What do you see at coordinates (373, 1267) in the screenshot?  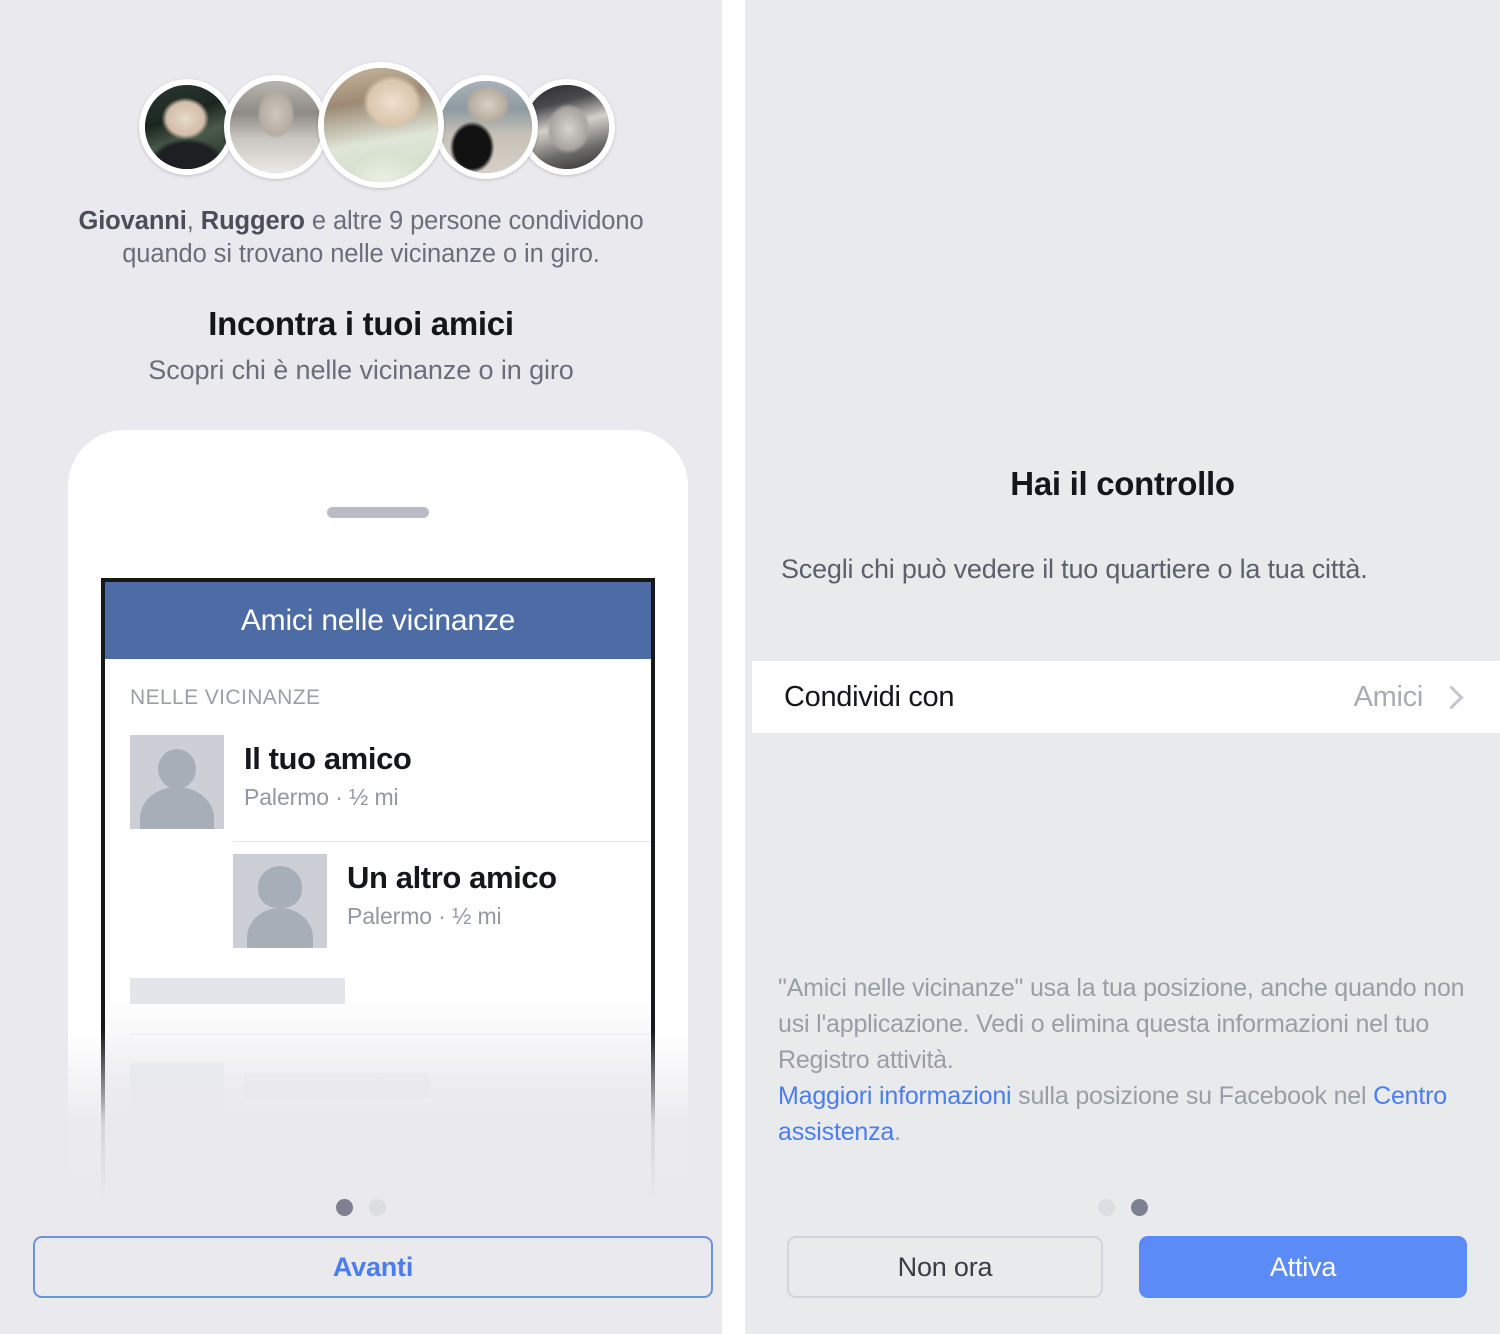 I see `next-button: Avanti` at bounding box center [373, 1267].